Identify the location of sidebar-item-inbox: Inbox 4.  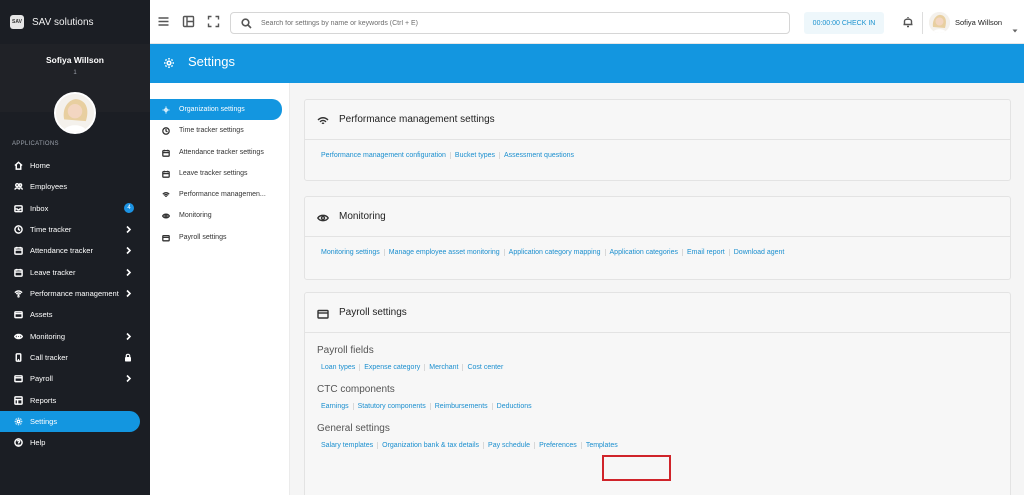
(70, 208).